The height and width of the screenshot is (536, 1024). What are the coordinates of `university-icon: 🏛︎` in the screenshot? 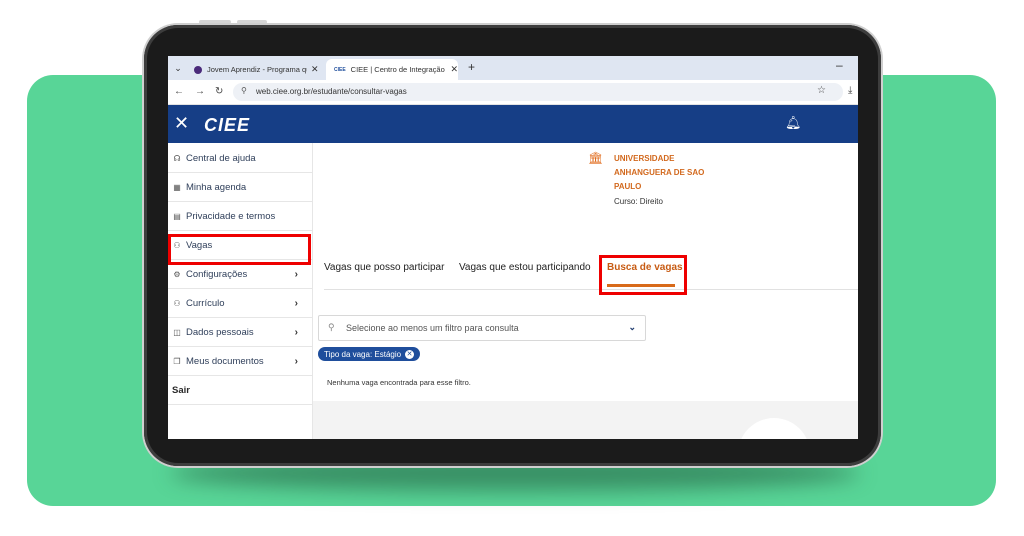 It's located at (596, 158).